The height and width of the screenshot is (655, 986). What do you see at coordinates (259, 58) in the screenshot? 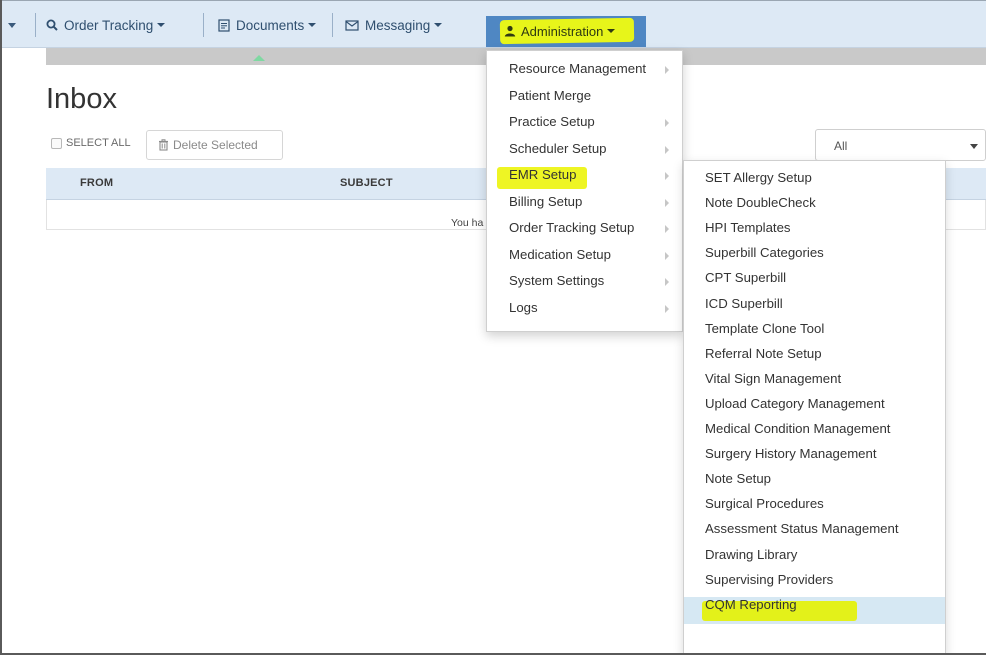
I see `active-indicator-arrow` at bounding box center [259, 58].